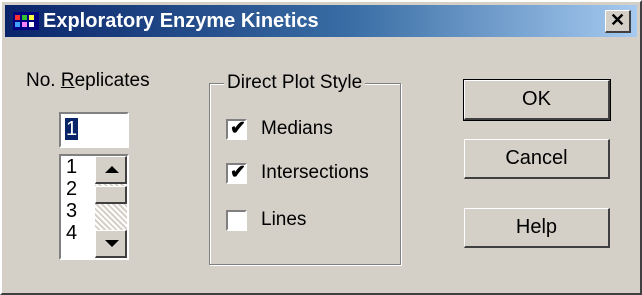  What do you see at coordinates (321, 21) in the screenshot?
I see `title-bar: Exploratory Enzyme Kinetics ✕` at bounding box center [321, 21].